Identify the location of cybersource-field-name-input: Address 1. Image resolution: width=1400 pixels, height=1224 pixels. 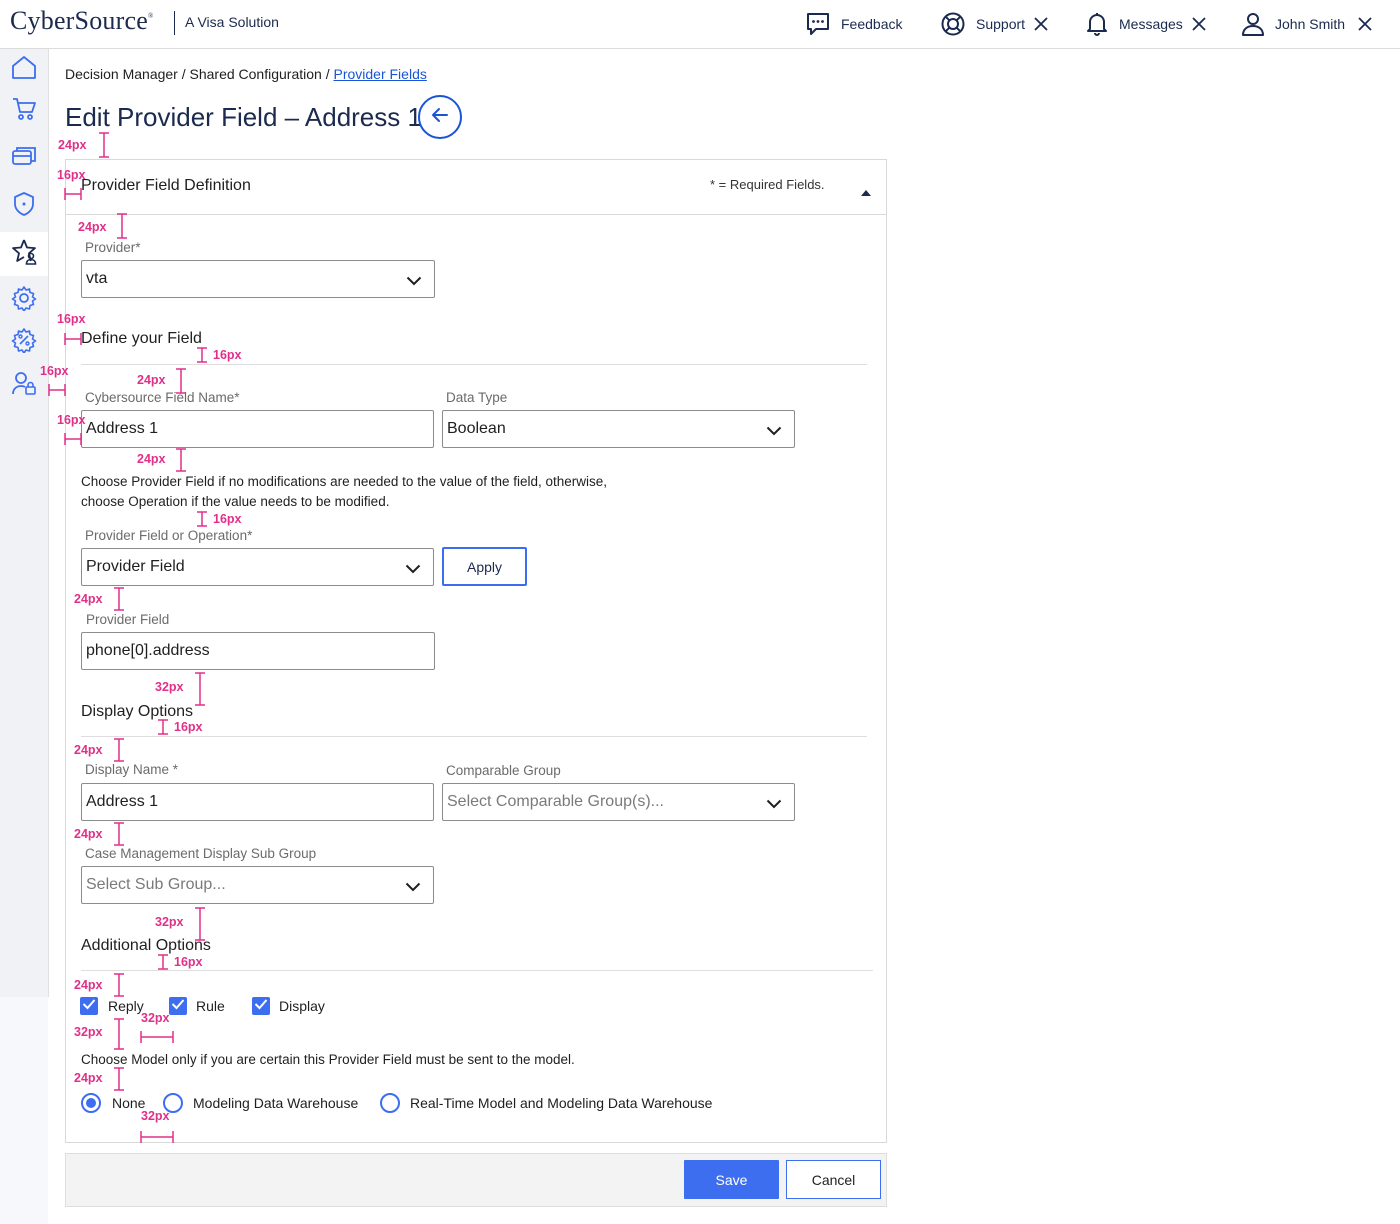
(257, 429).